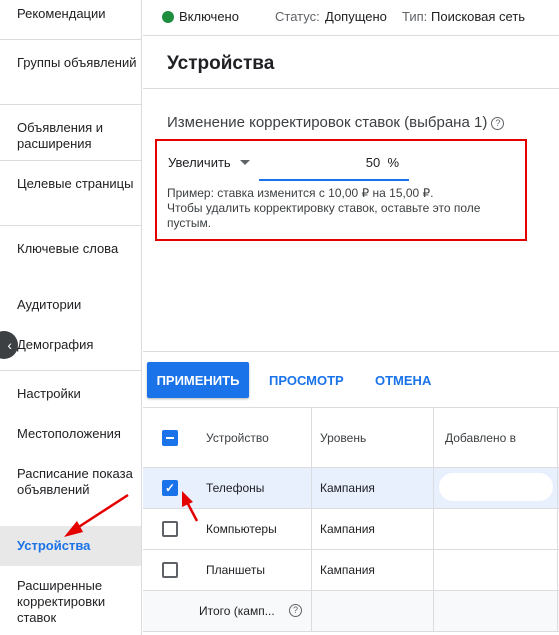  Describe the element at coordinates (9, 345) in the screenshot. I see `chevron-left-icon: ‹` at that location.